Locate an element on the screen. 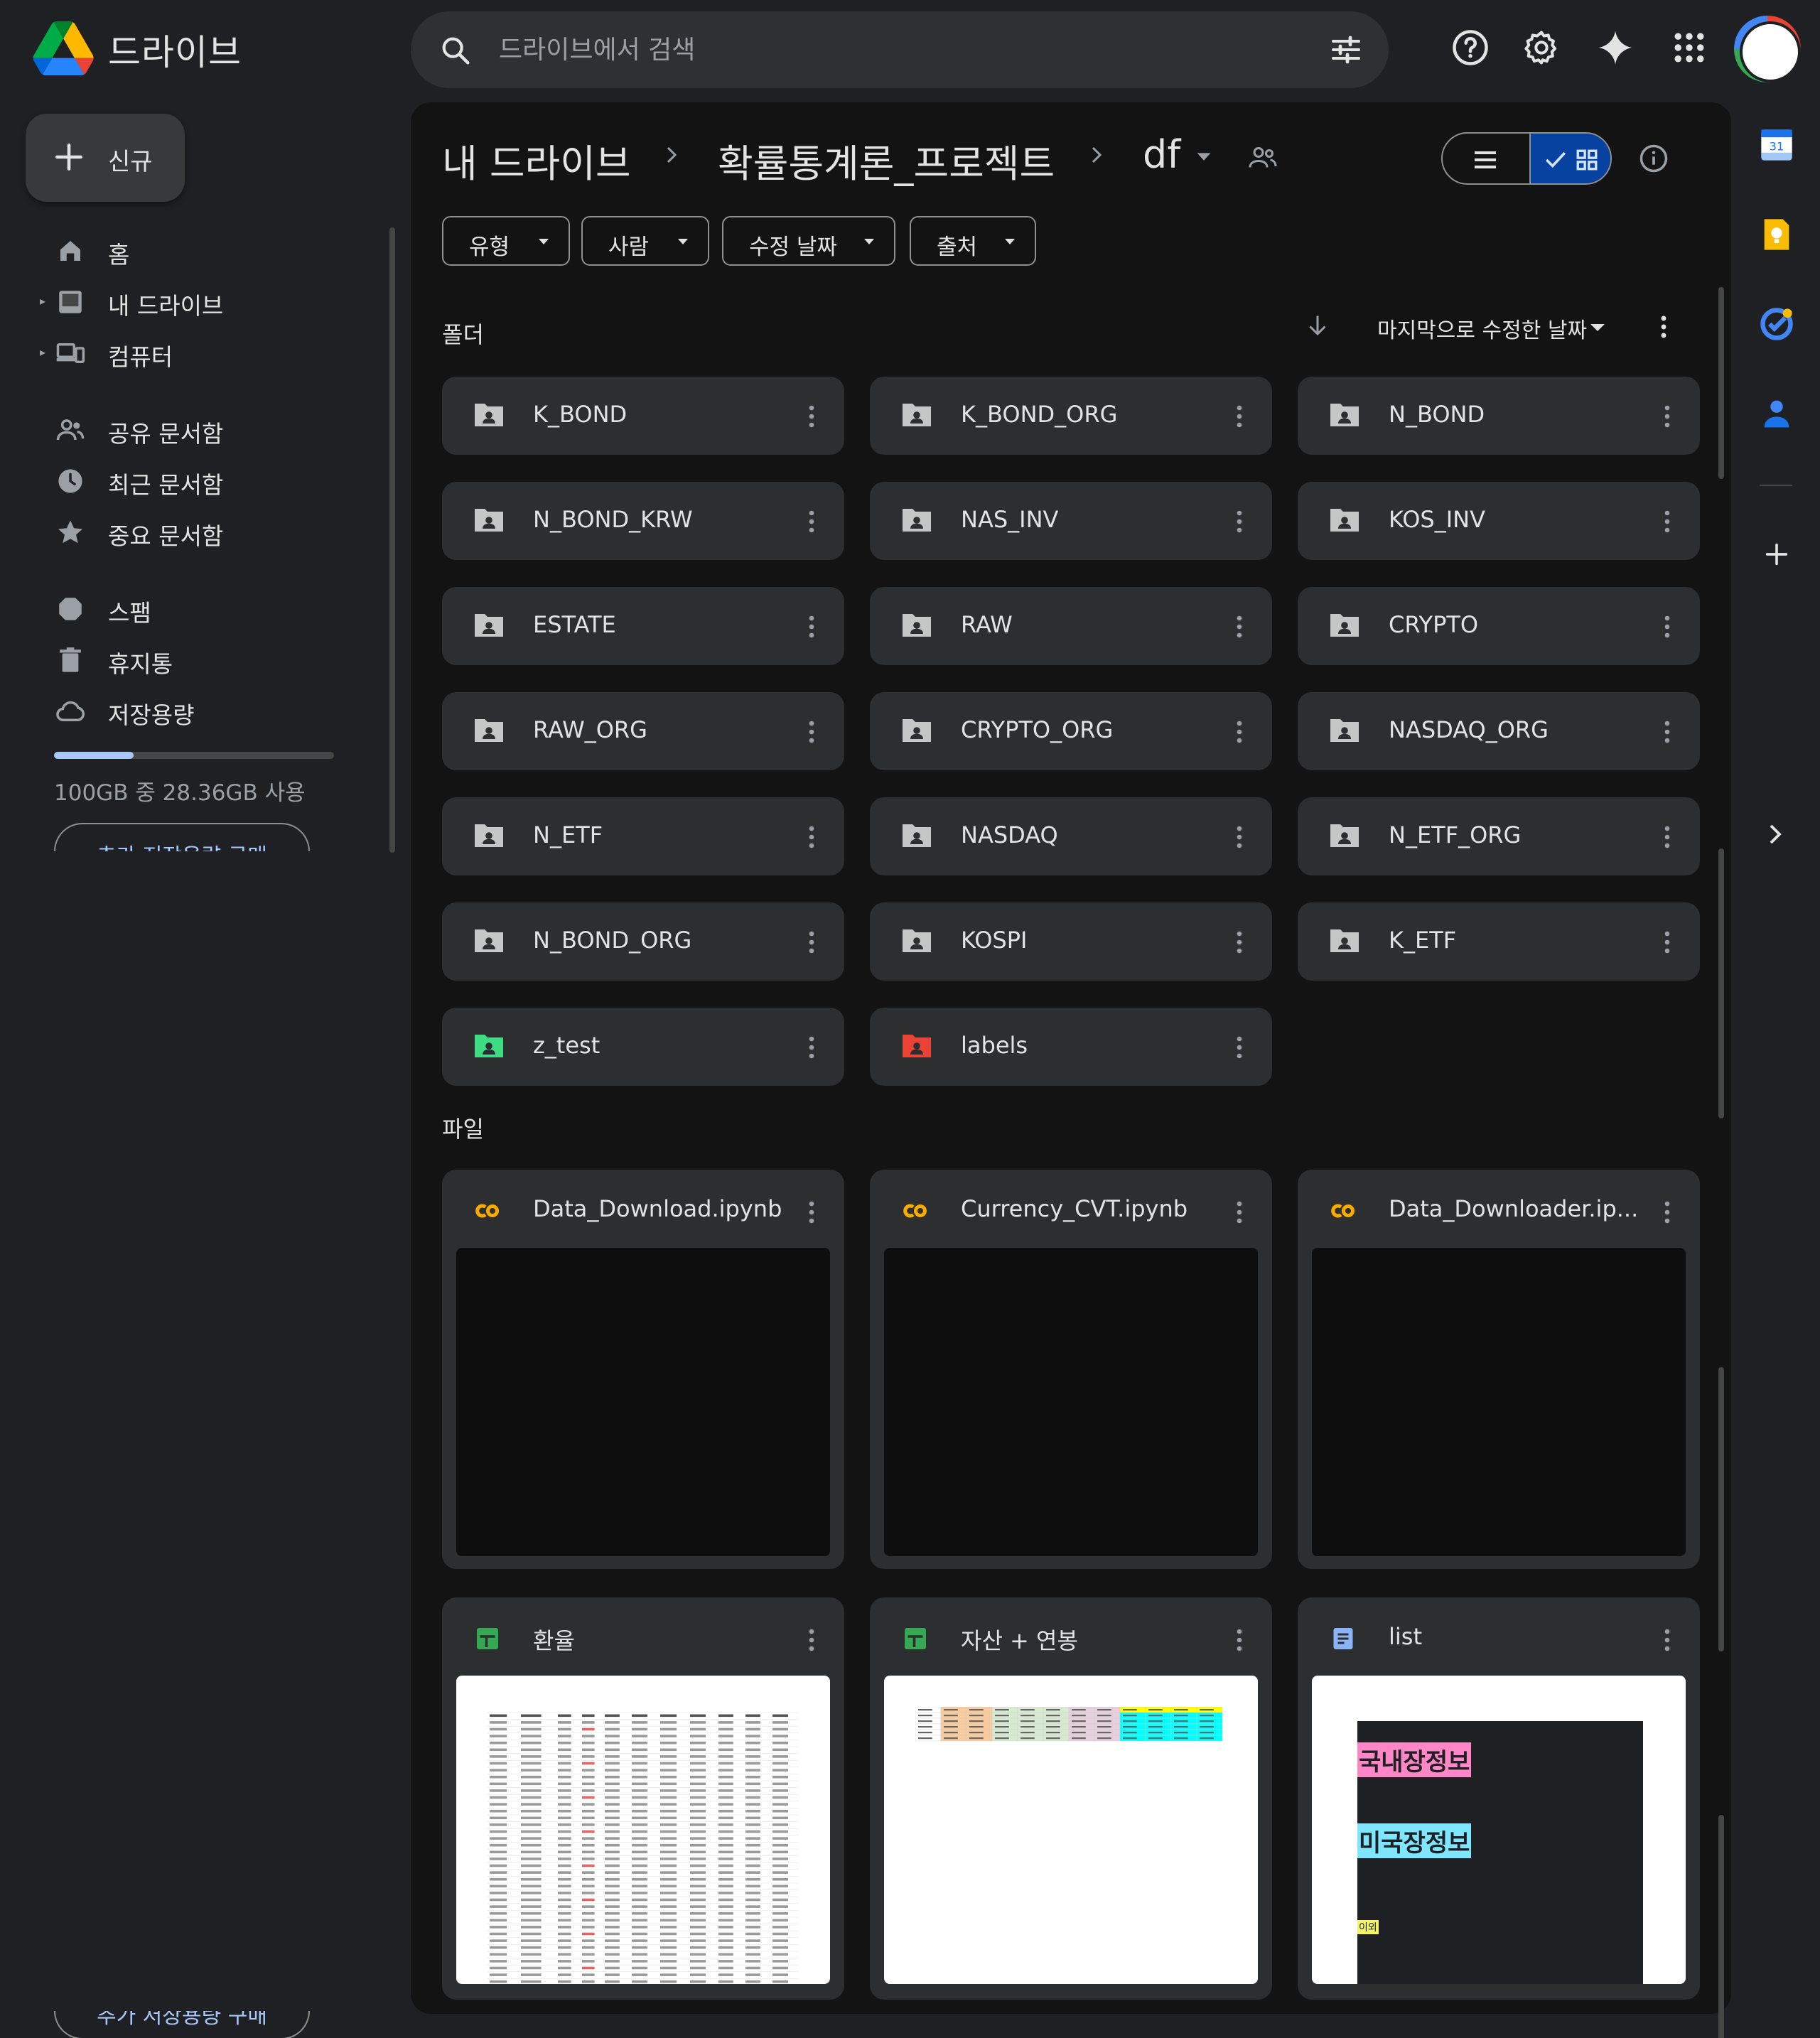 The image size is (1820, 2038). file-card: 자산 + 연봉 is located at coordinates (1071, 1799).